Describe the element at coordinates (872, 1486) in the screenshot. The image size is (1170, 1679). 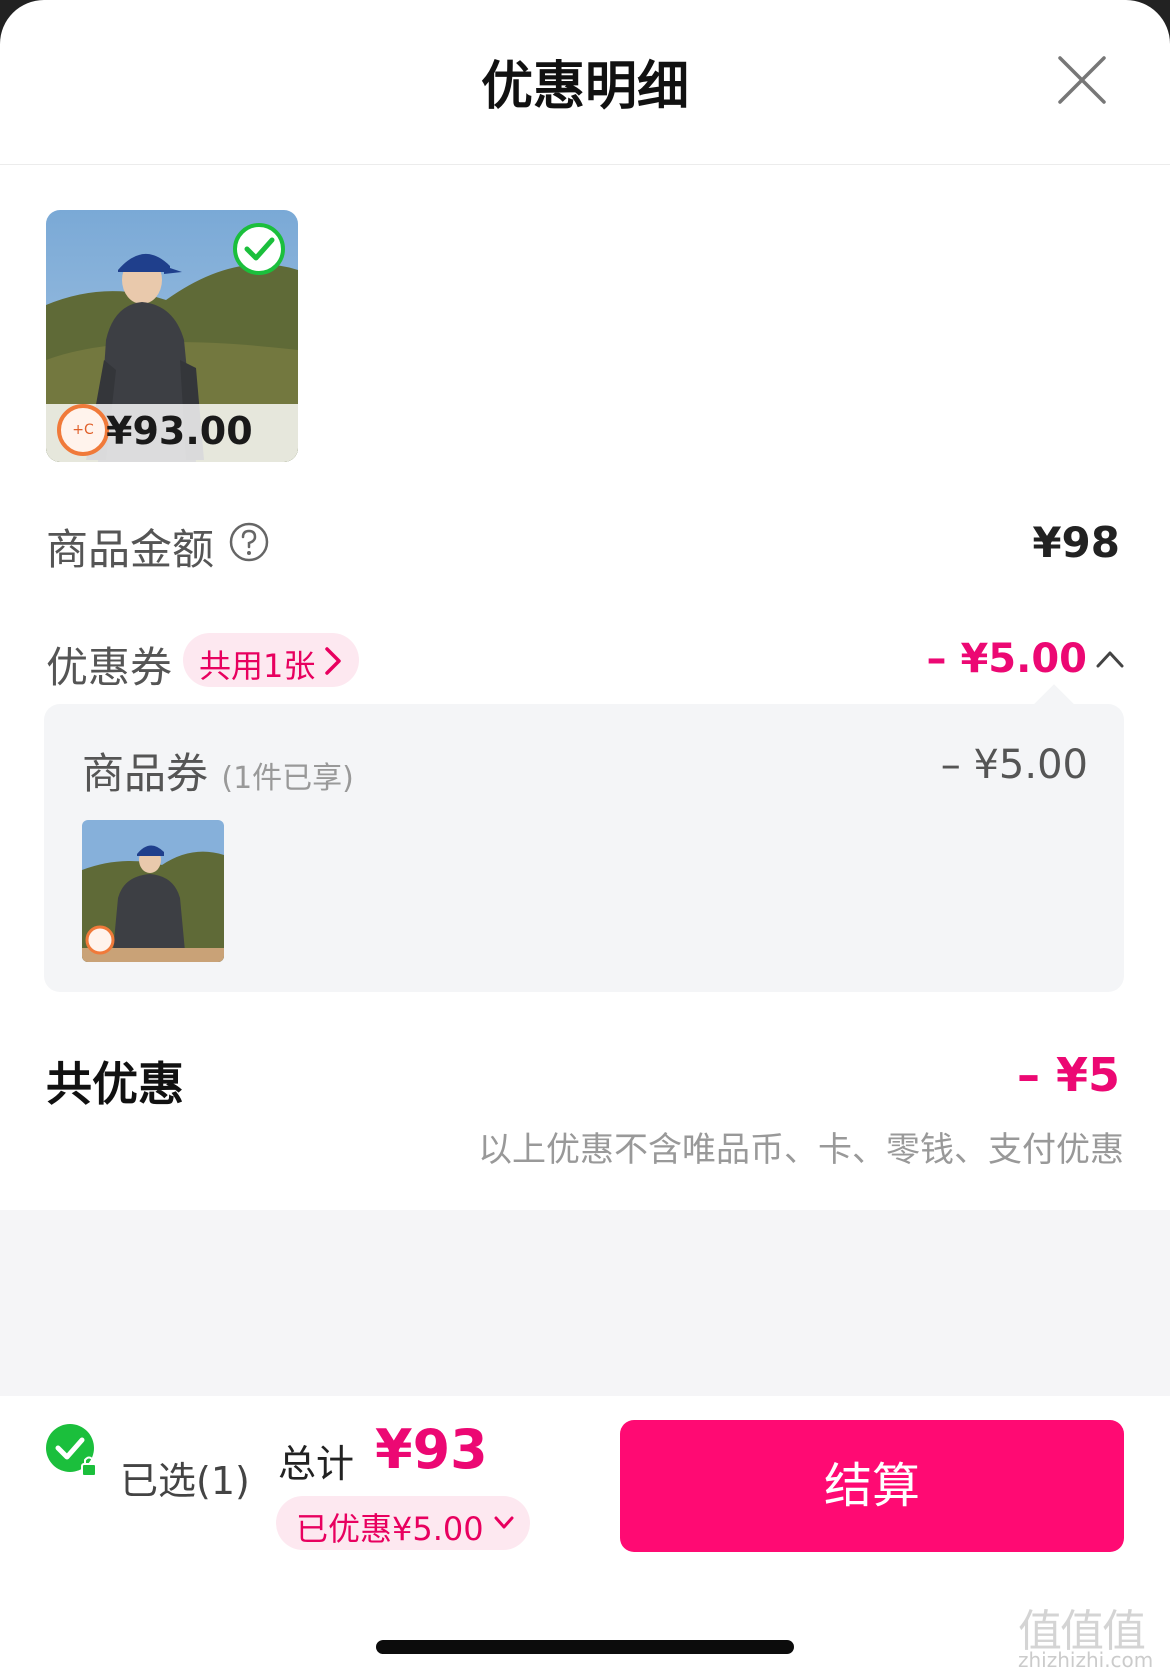
I see `checkout-button: 结算` at that location.